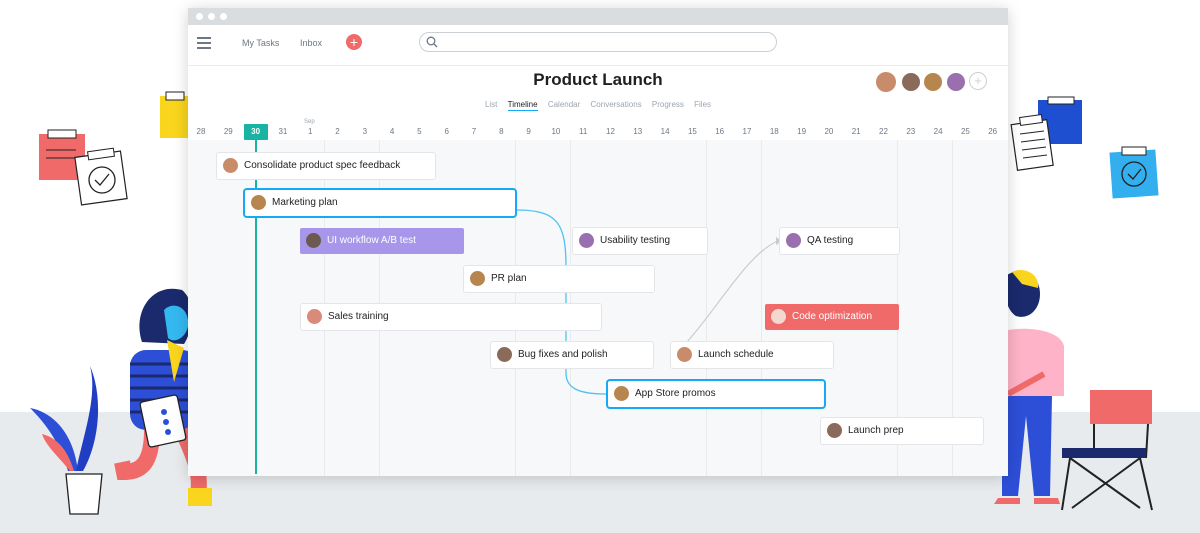  Describe the element at coordinates (509, 278) in the screenshot. I see `task-label: PR plan` at that location.